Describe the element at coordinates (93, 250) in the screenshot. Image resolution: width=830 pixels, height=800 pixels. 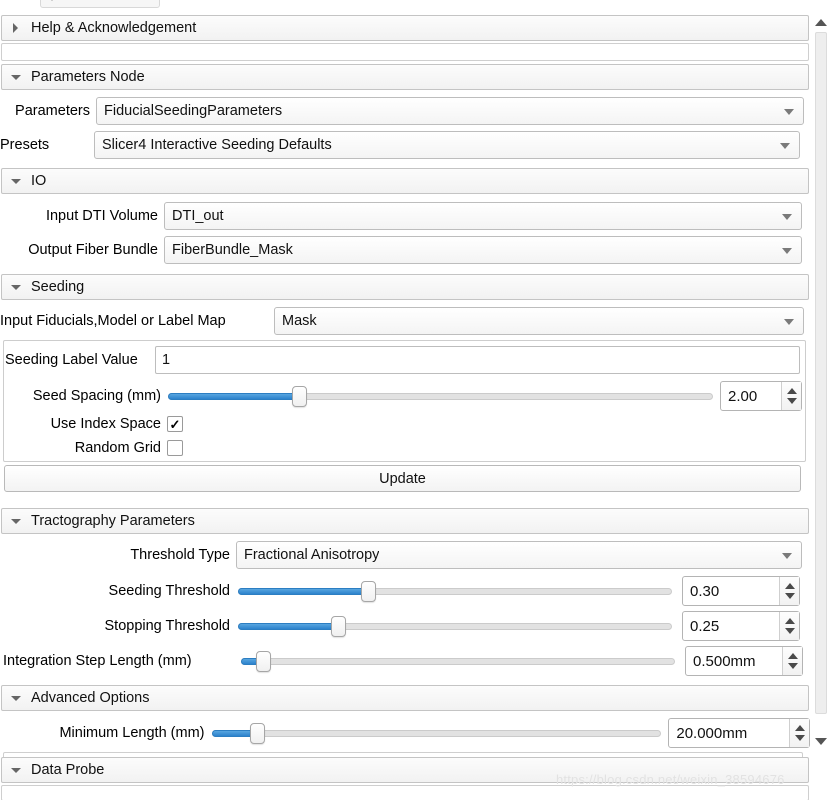
I see `output-fiber-bundle-label: Output Fiber Bundle` at that location.